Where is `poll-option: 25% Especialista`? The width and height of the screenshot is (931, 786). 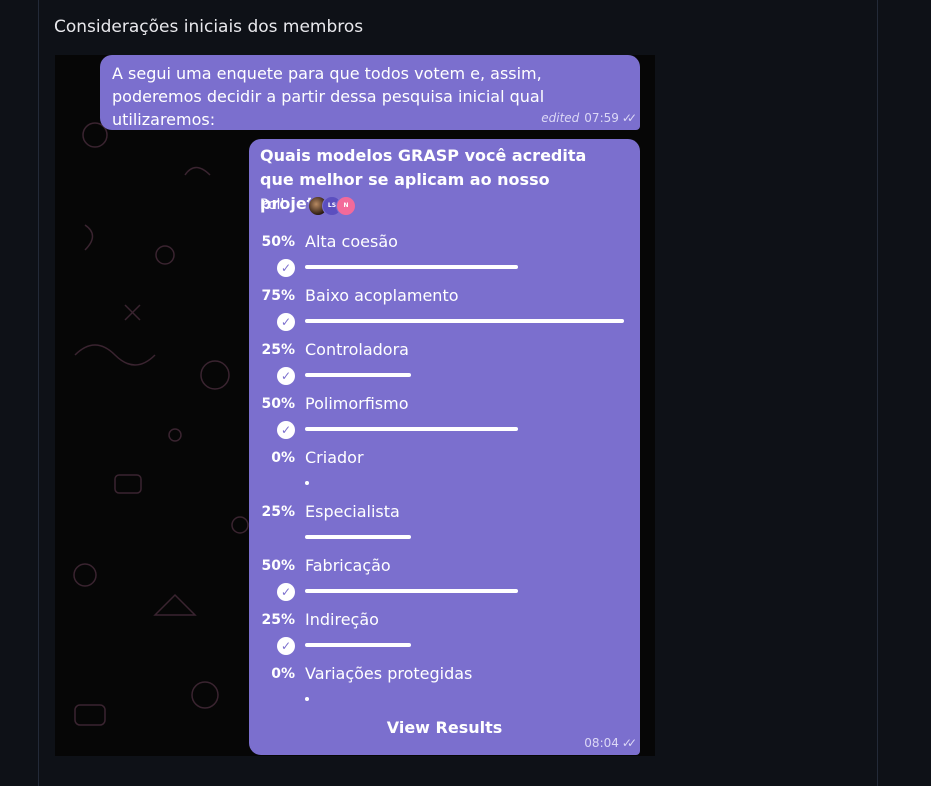 poll-option: 25% Especialista is located at coordinates (444, 529).